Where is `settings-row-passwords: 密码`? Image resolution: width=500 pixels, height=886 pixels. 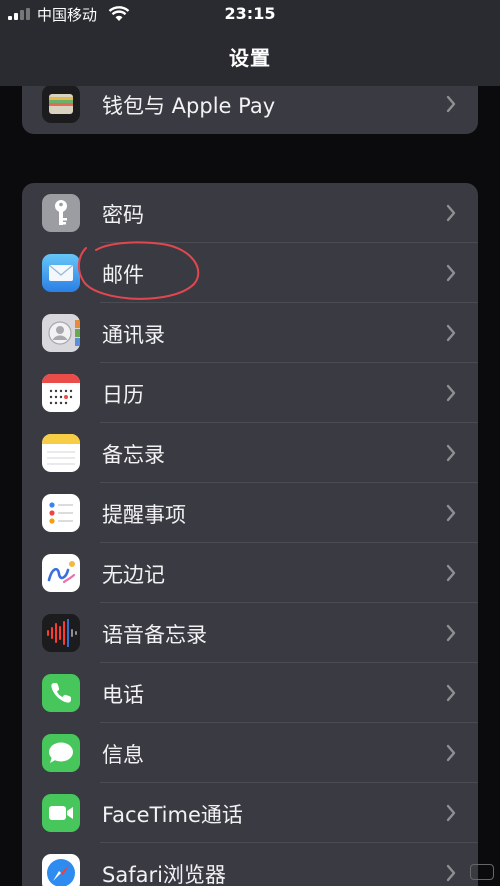
settings-row-passwords: 密码 is located at coordinates (250, 213).